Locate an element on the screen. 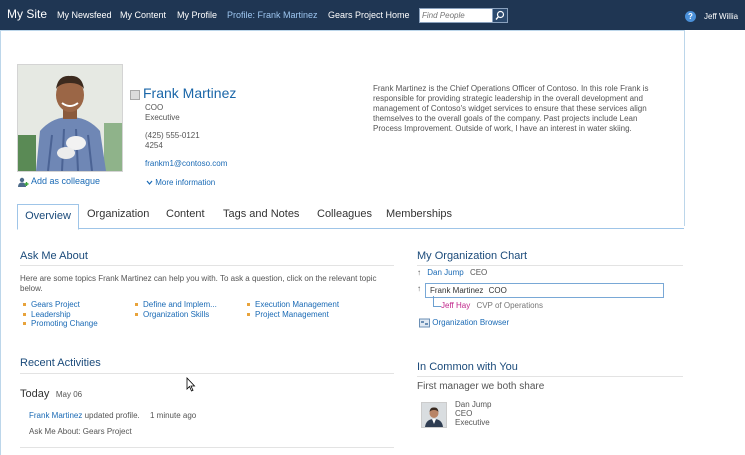 This screenshot has width=745, height=455. org-chart-heading: My Organization Chart is located at coordinates (472, 256).